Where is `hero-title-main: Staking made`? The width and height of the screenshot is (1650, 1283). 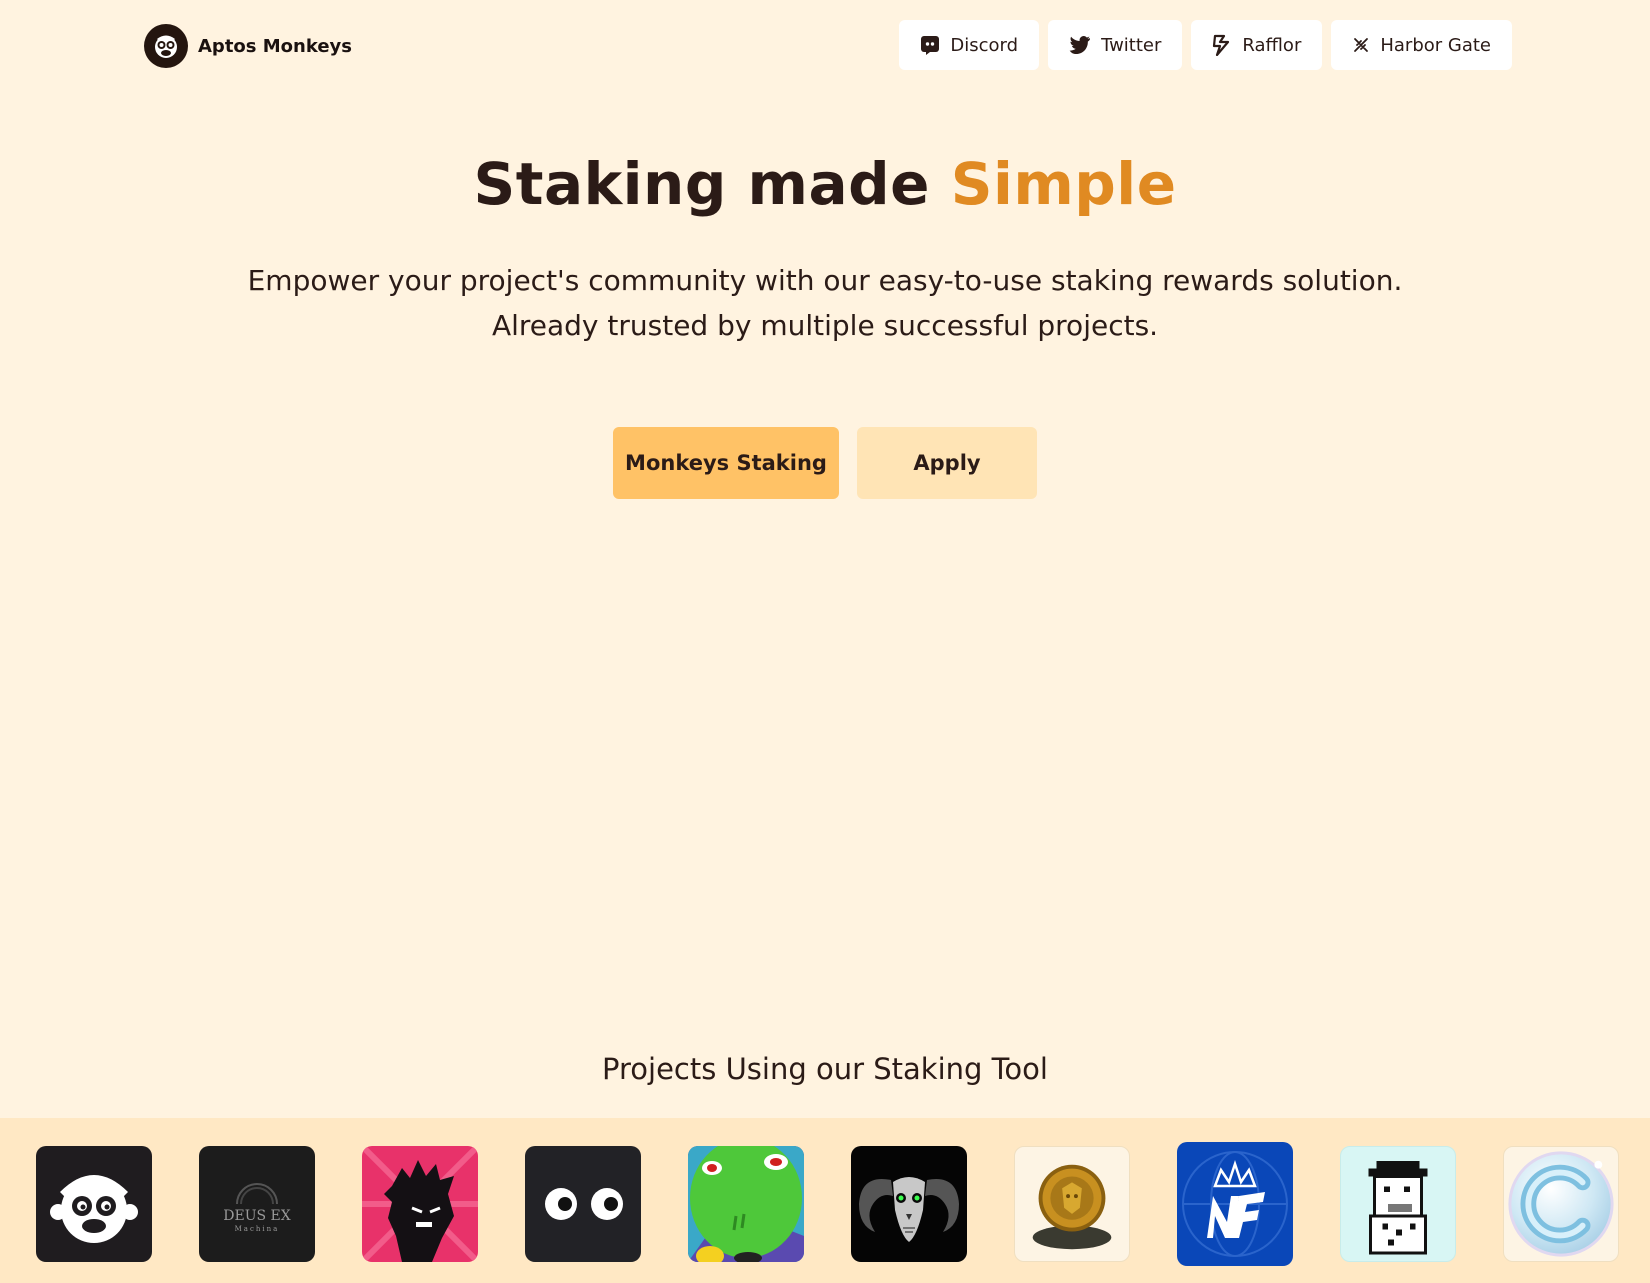
hero-title-main: Staking made is located at coordinates (701, 184).